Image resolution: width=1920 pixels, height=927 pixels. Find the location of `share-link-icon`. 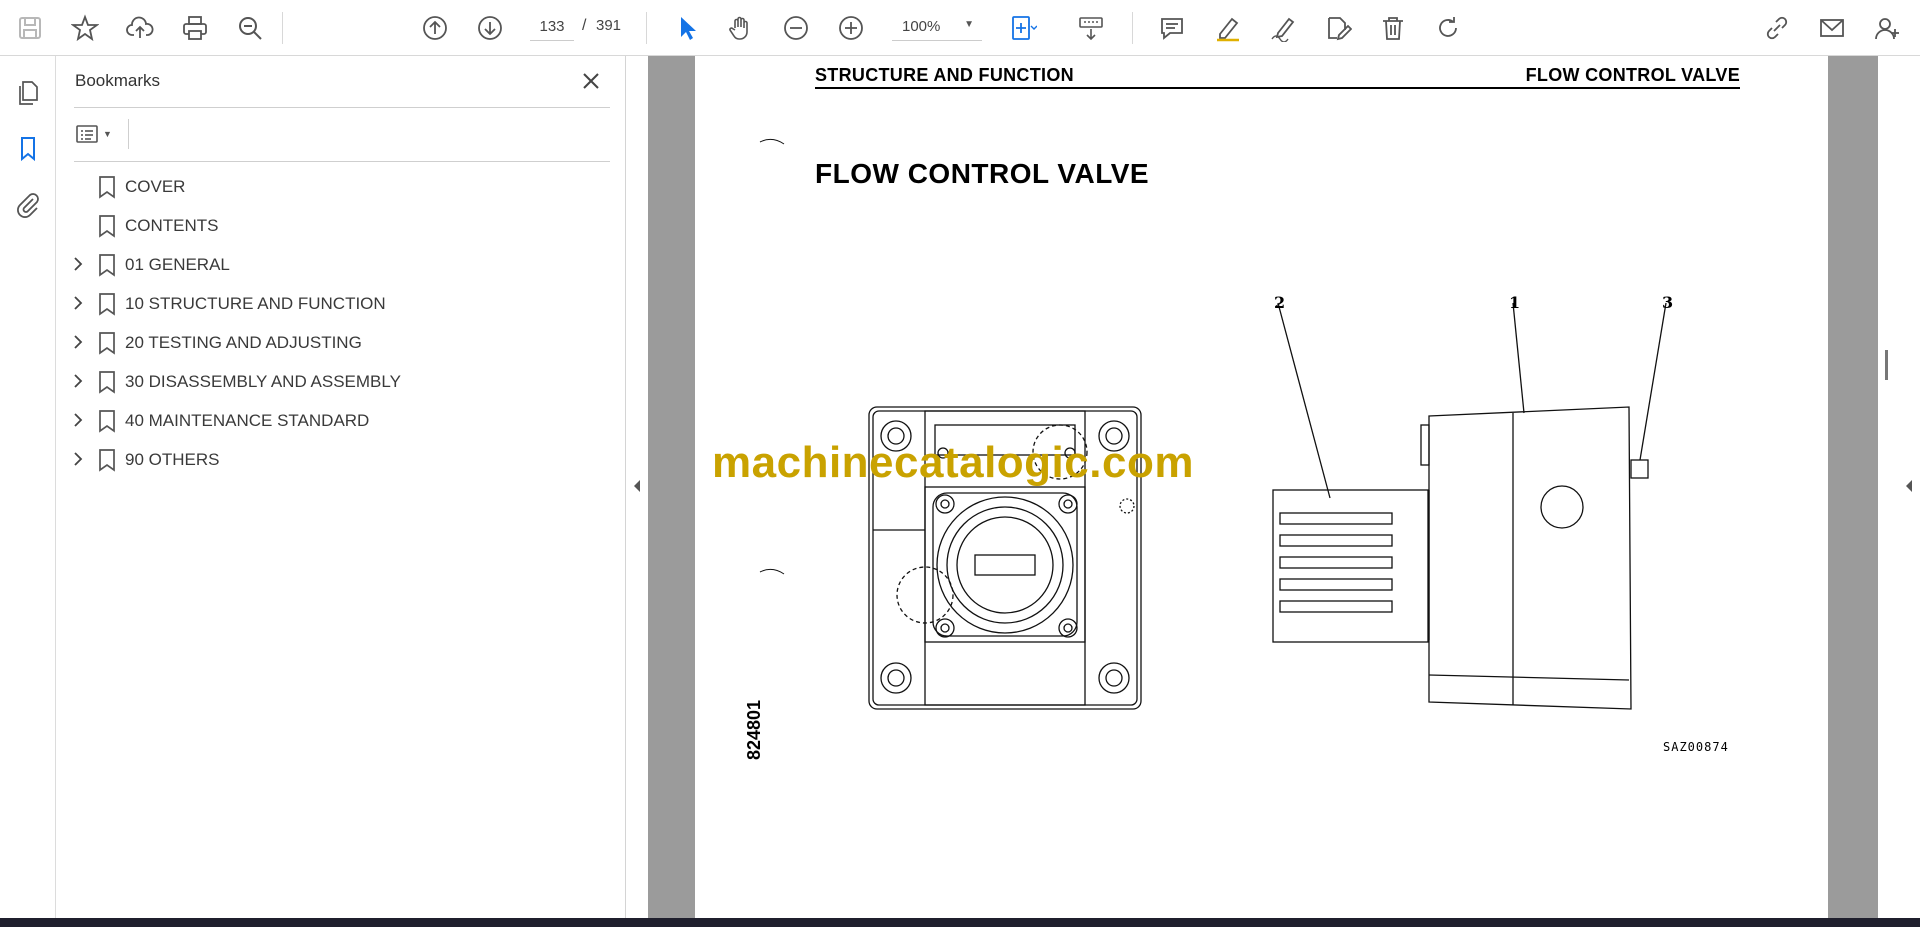

share-link-icon is located at coordinates (1777, 28).